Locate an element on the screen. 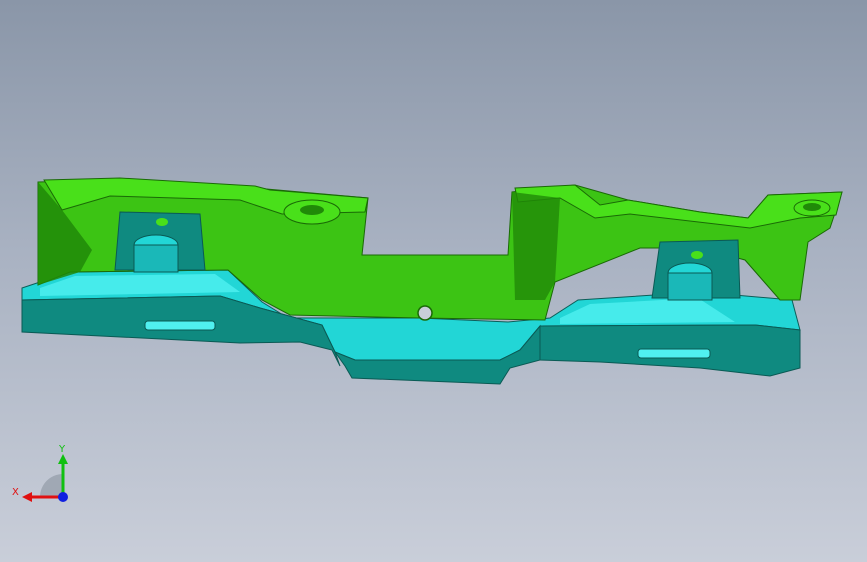  boss-right-body is located at coordinates (690, 286).